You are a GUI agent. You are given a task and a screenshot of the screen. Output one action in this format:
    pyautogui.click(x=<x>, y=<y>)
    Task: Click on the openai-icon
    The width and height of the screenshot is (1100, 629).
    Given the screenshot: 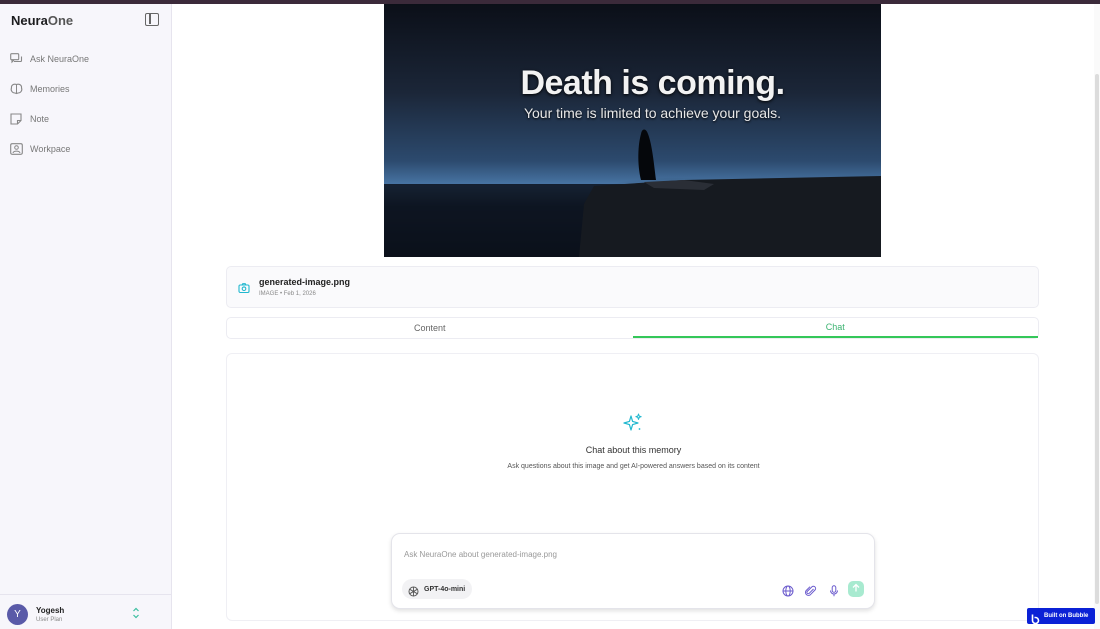 What is the action you would take?
    pyautogui.click(x=413, y=590)
    